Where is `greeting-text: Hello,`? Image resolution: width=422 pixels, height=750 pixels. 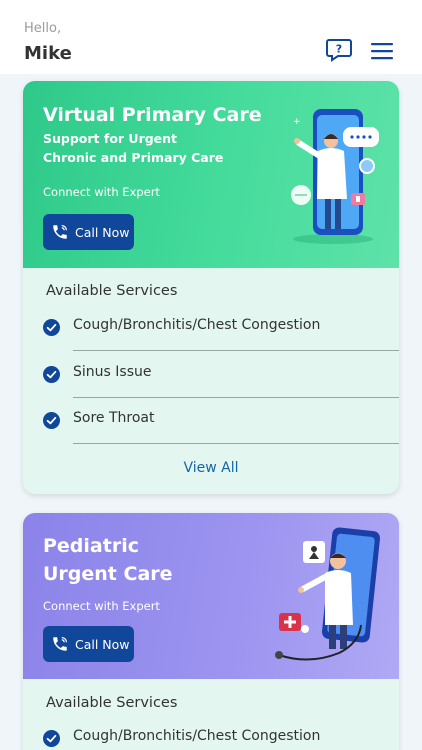 greeting-text: Hello, is located at coordinates (43, 28).